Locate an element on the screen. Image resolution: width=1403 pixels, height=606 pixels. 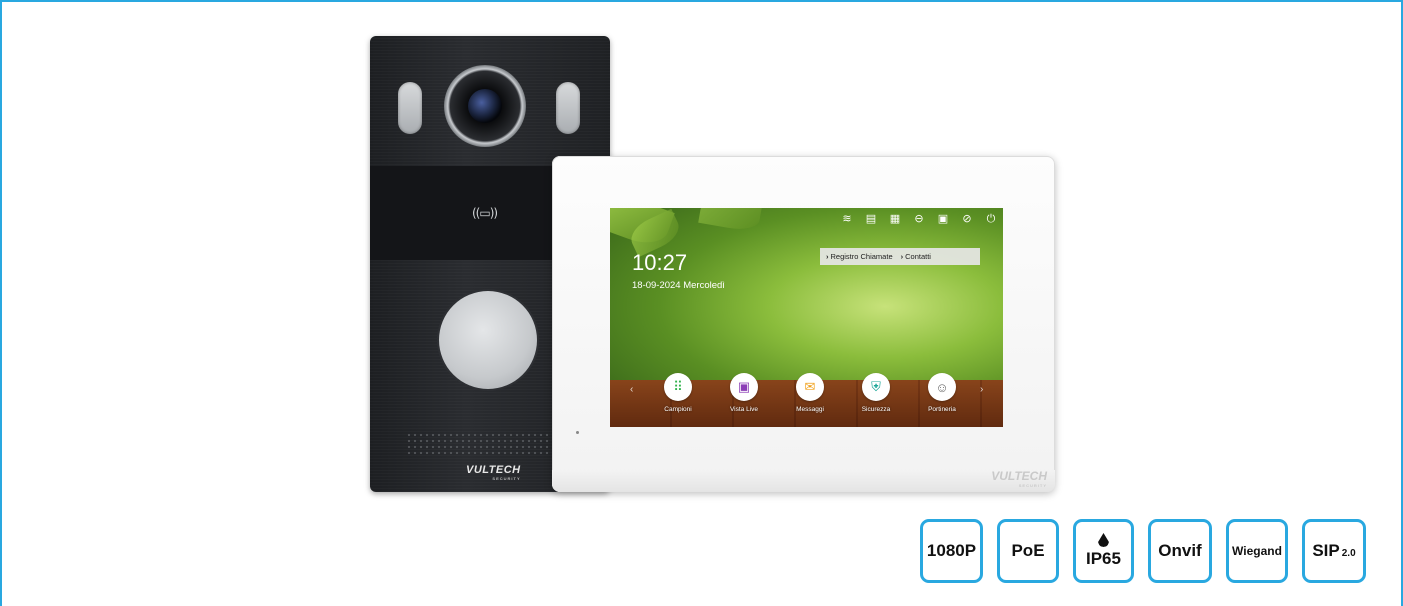
app-messaggi: ✉ Messaggi is located at coordinates (810, 393).